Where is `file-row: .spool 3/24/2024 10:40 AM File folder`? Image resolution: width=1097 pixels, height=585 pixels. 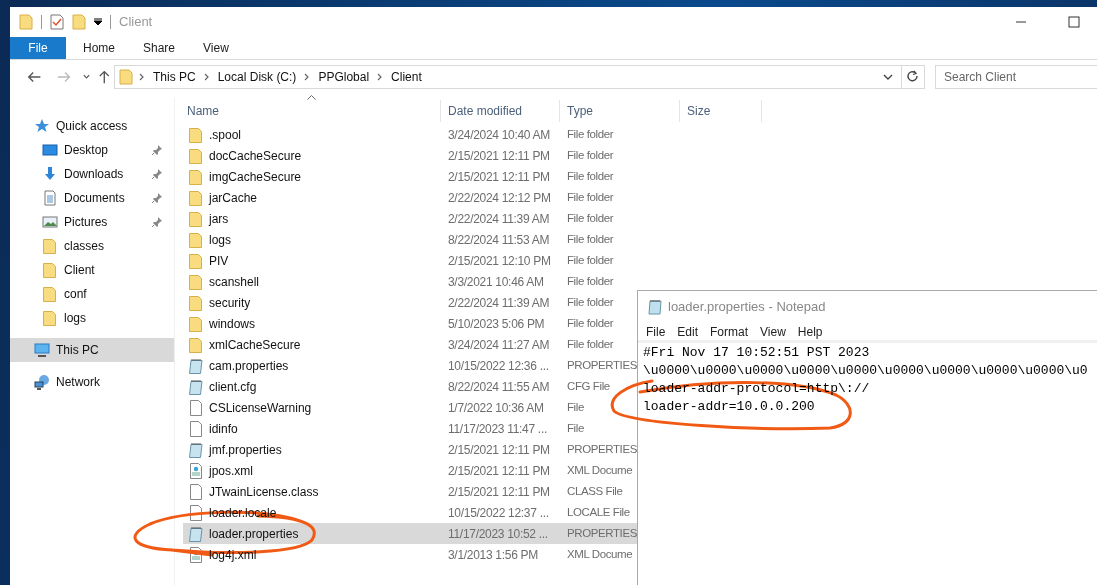
file-row: .spool 3/24/2024 10:40 AM File folder is located at coordinates (410, 134).